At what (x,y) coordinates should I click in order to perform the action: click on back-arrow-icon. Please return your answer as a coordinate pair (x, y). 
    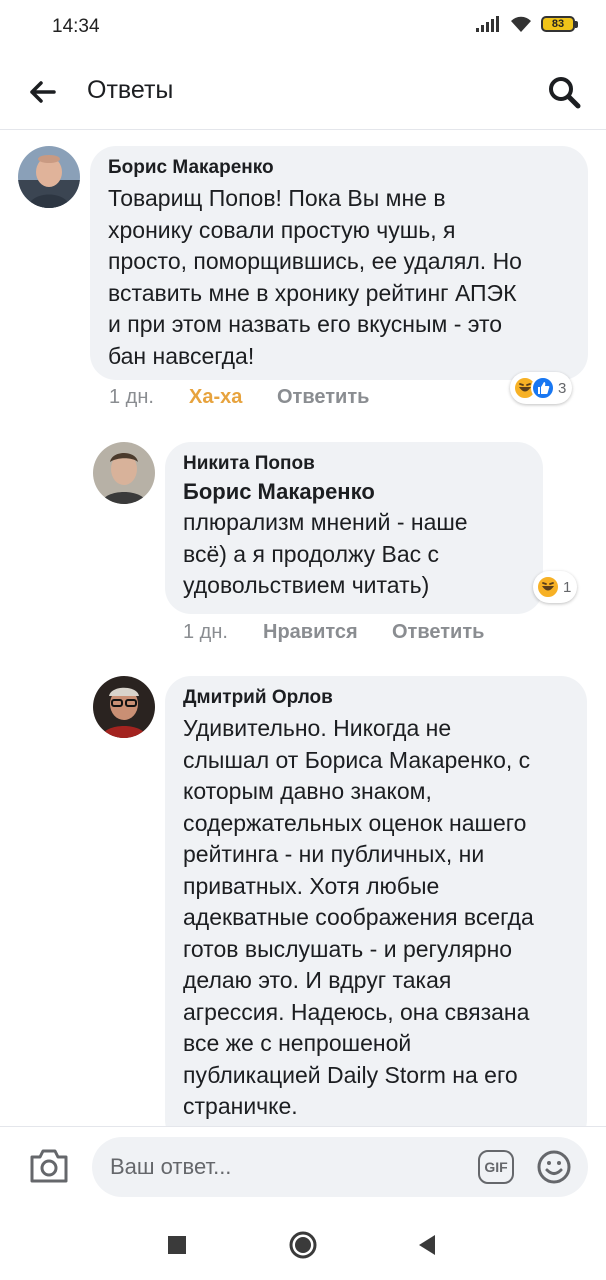
    Looking at the image, I should click on (43, 92).